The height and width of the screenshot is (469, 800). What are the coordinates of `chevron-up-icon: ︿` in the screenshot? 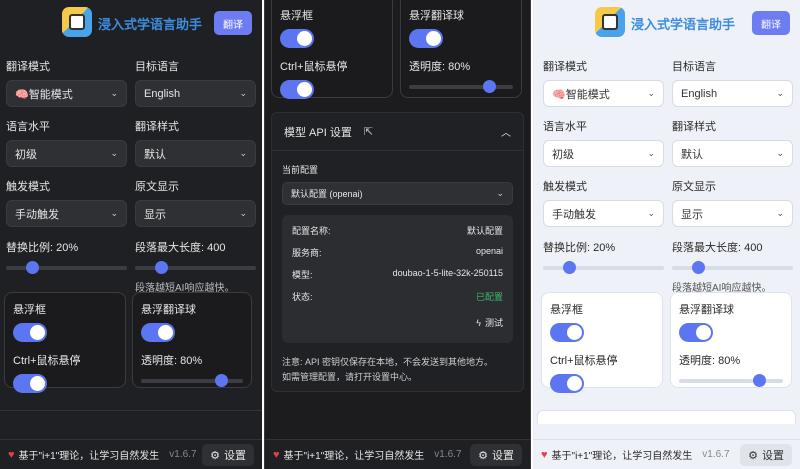 It's located at (506, 131).